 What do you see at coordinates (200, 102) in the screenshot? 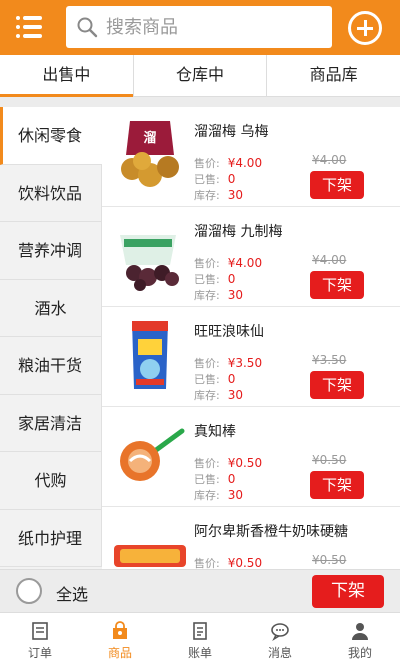
I see `divider` at bounding box center [200, 102].